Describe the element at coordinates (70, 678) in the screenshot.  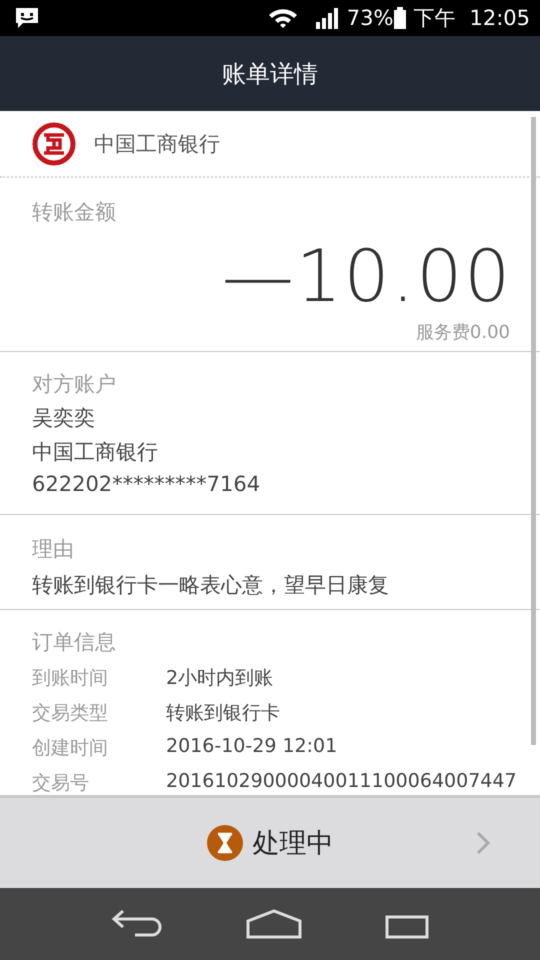
I see `info-label: 到账时间` at that location.